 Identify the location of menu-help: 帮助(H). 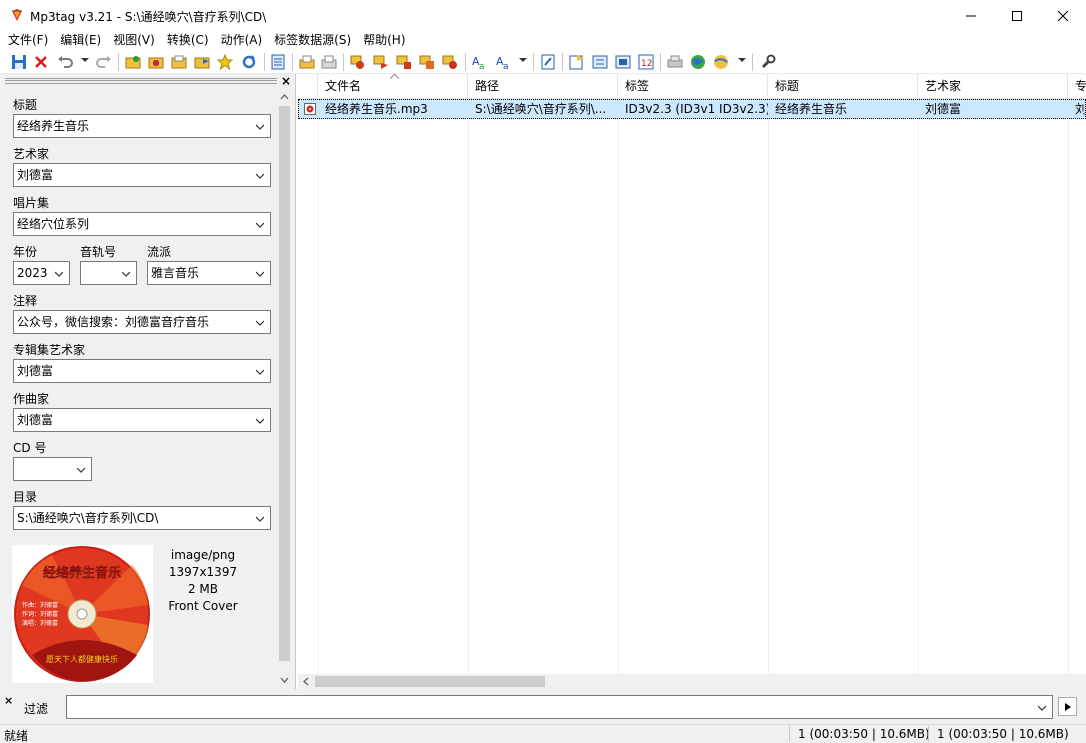
(384, 40).